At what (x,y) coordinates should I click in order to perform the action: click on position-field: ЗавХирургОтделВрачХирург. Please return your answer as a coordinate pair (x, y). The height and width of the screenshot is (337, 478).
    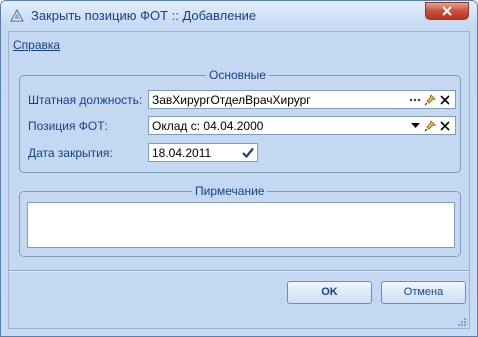
    Looking at the image, I should click on (302, 99).